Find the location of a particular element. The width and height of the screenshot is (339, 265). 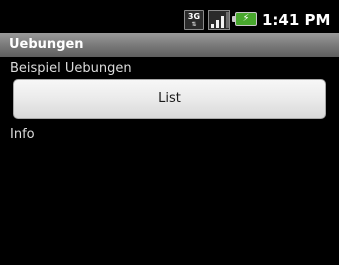

data-arrows-icon: ⇅ is located at coordinates (194, 24).